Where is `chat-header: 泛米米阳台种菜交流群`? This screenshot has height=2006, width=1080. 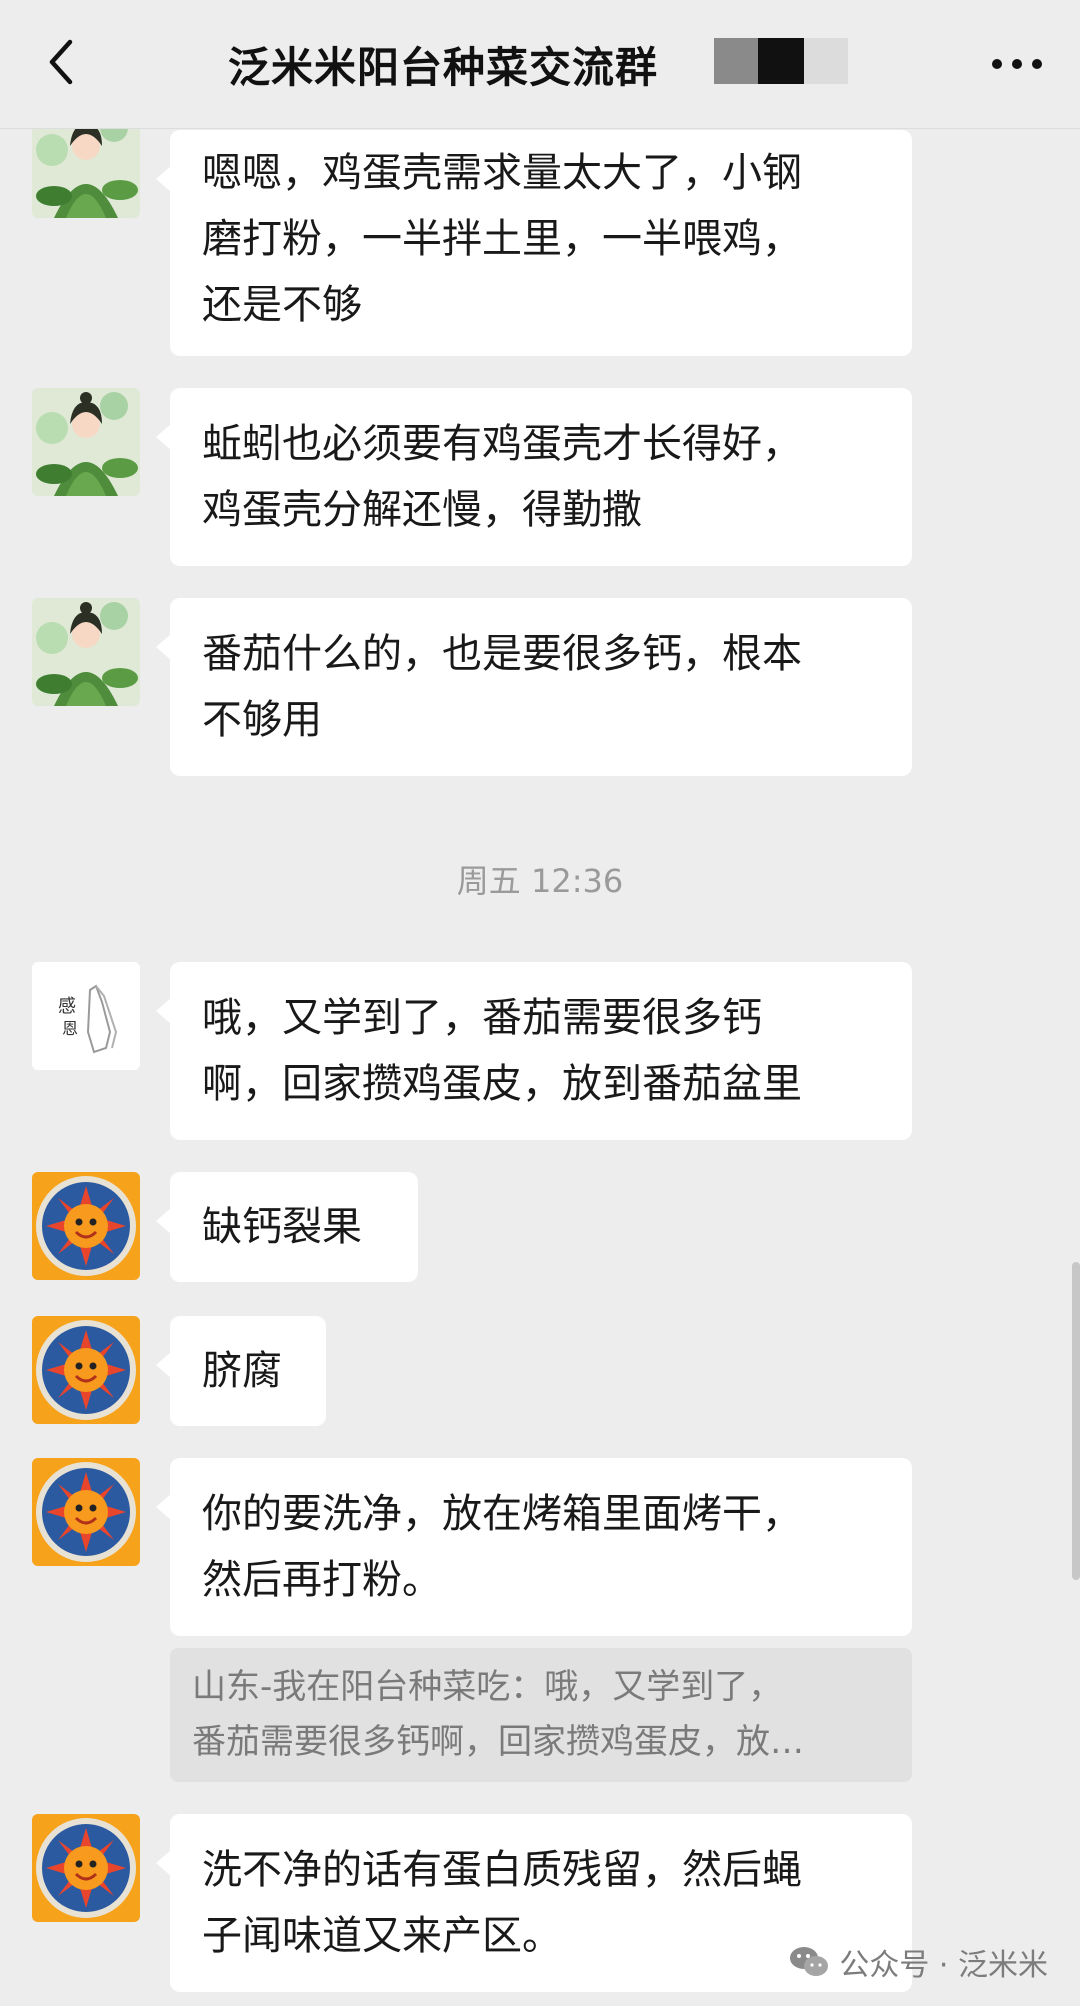 chat-header: 泛米米阳台种菜交流群 is located at coordinates (540, 64).